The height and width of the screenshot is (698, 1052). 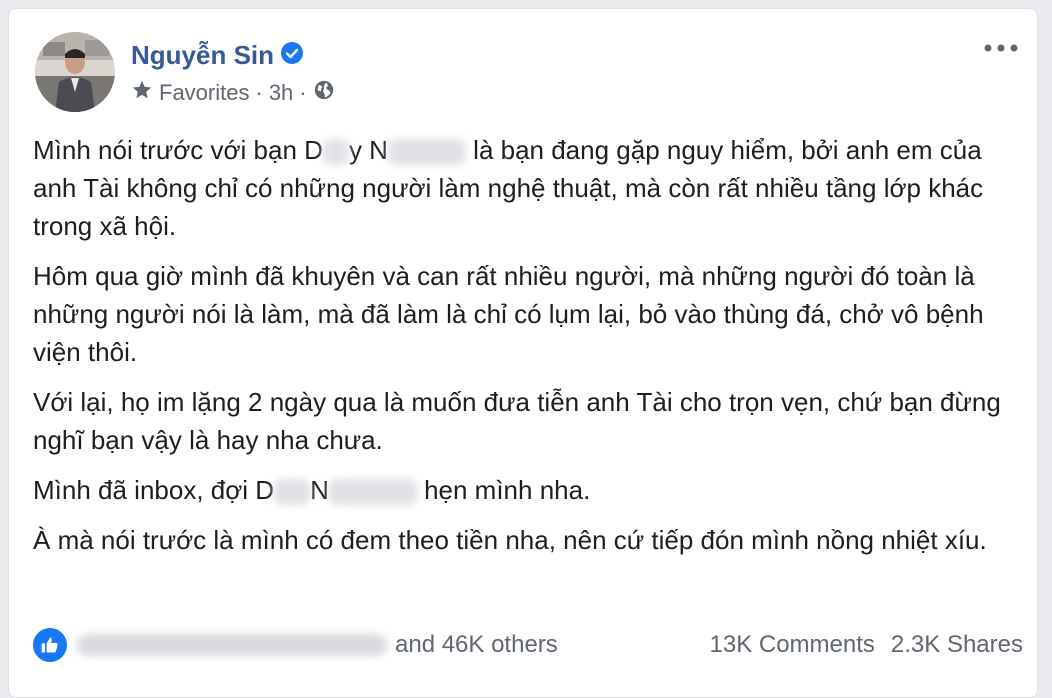 I want to click on author-row: Nguyễn Sin, so click(x=217, y=55).